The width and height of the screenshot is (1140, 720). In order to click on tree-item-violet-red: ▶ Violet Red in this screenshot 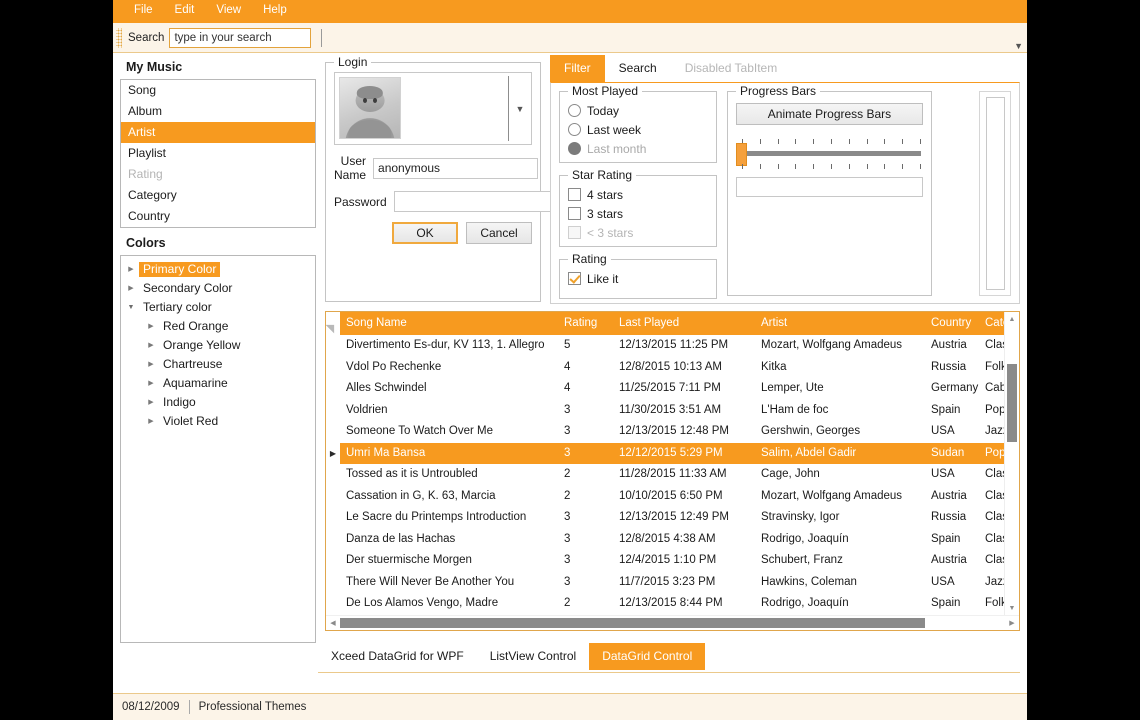, I will do `click(218, 421)`.